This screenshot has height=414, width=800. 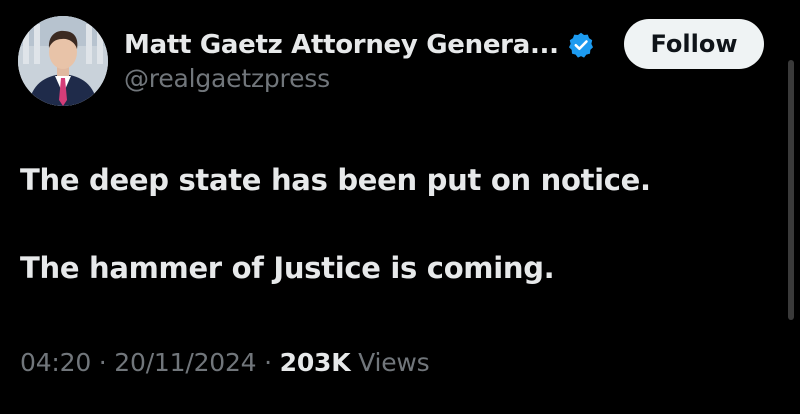 What do you see at coordinates (394, 362) in the screenshot?
I see `views-label: Views` at bounding box center [394, 362].